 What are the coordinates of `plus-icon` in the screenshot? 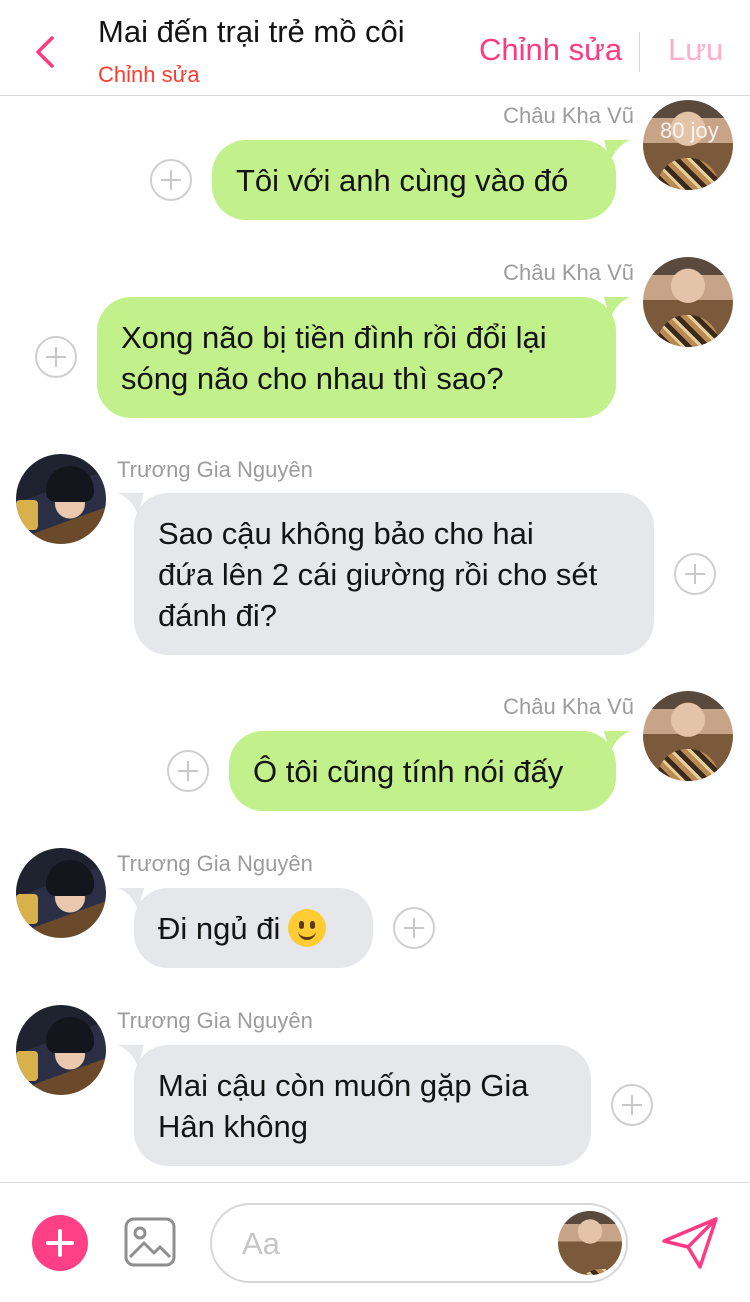 It's located at (60, 1243).